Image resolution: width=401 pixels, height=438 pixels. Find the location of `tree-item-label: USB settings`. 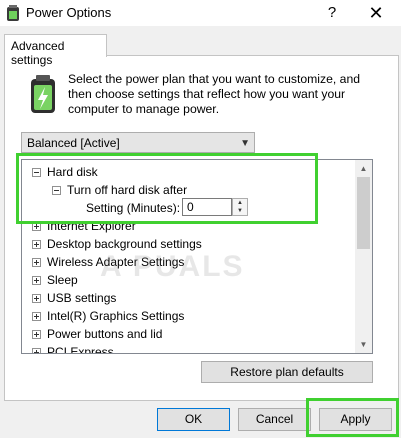

tree-item-label: USB settings is located at coordinates (82, 298).